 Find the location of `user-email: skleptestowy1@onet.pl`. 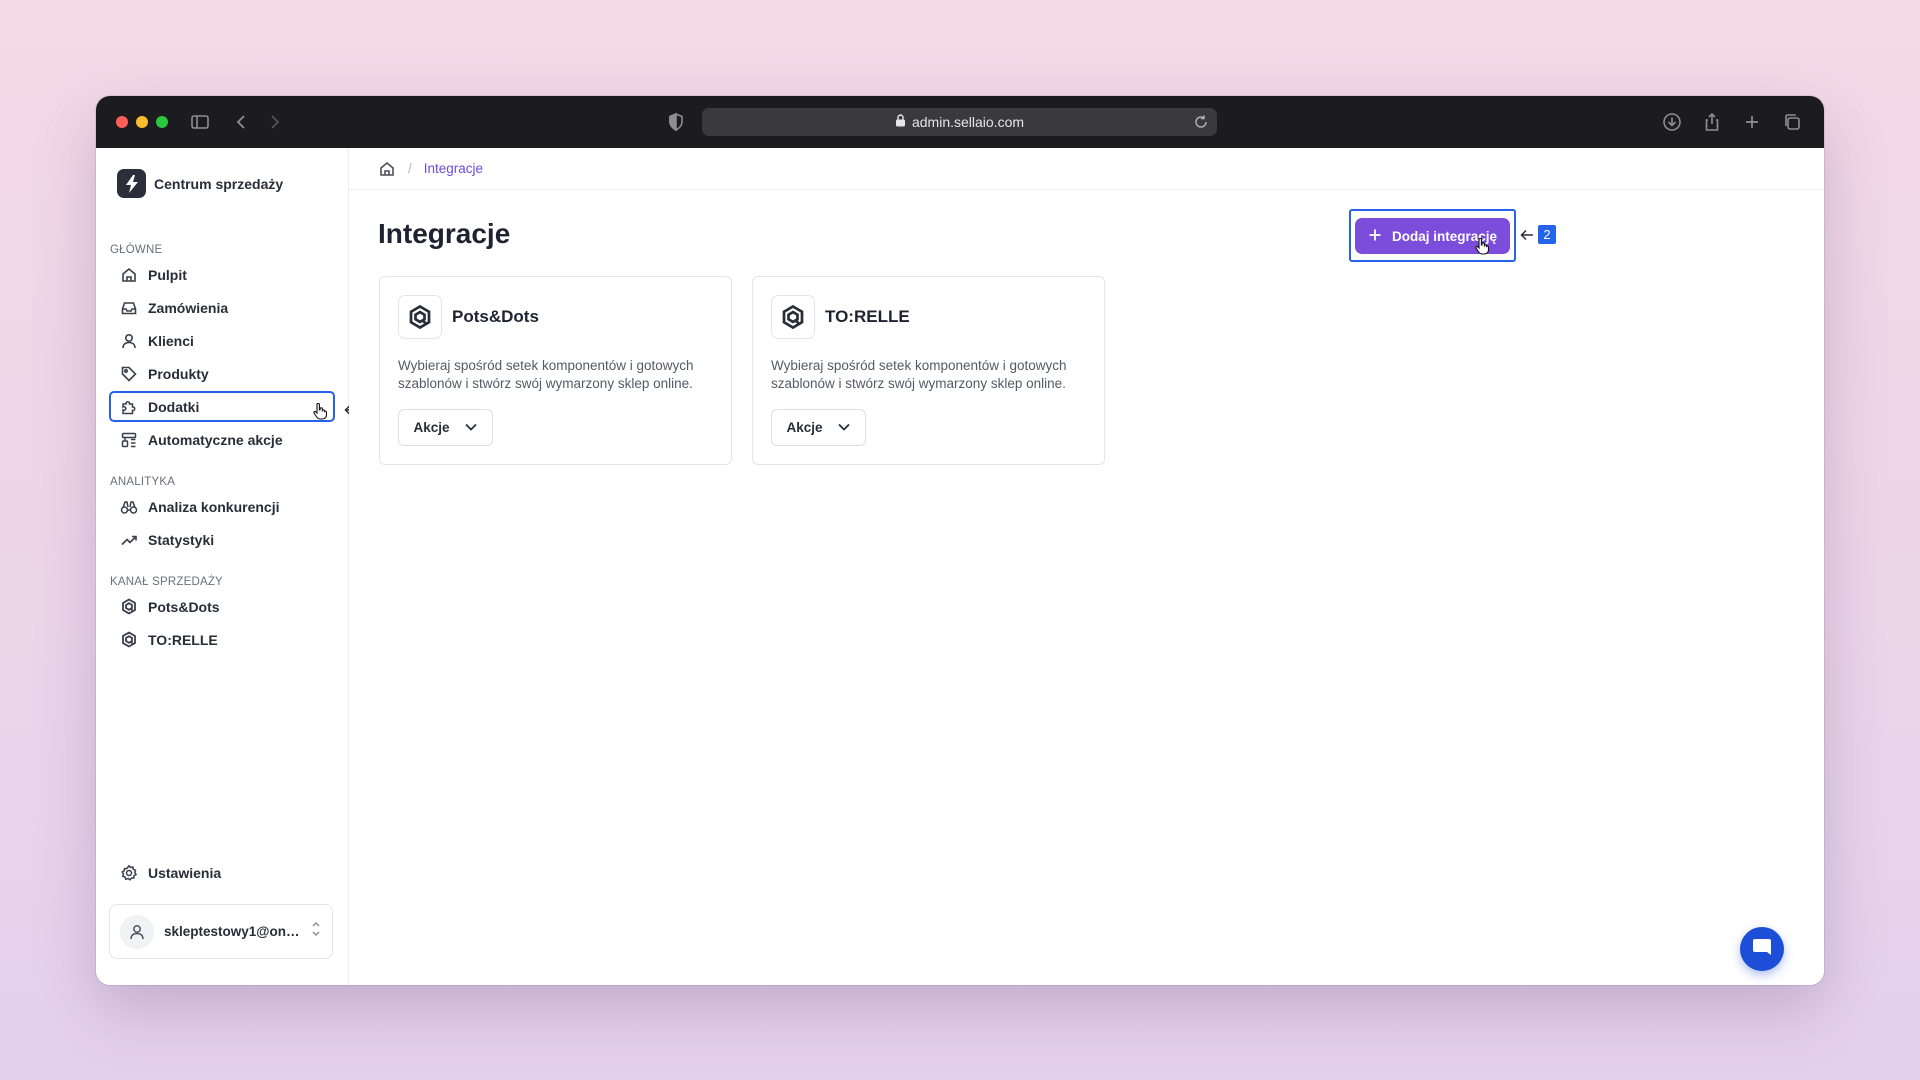

user-email: skleptestowy1@onet.pl is located at coordinates (232, 931).